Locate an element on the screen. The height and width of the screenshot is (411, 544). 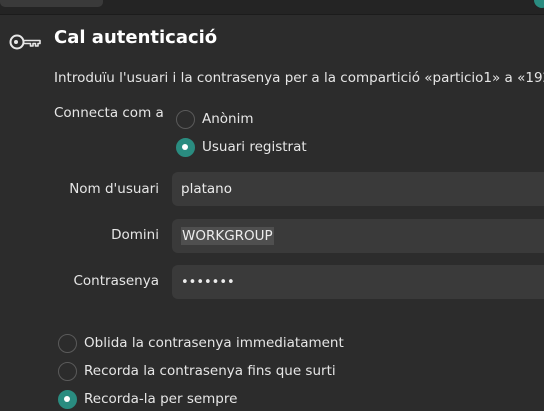
radio-anonymous-label: Anònim is located at coordinates (228, 119).